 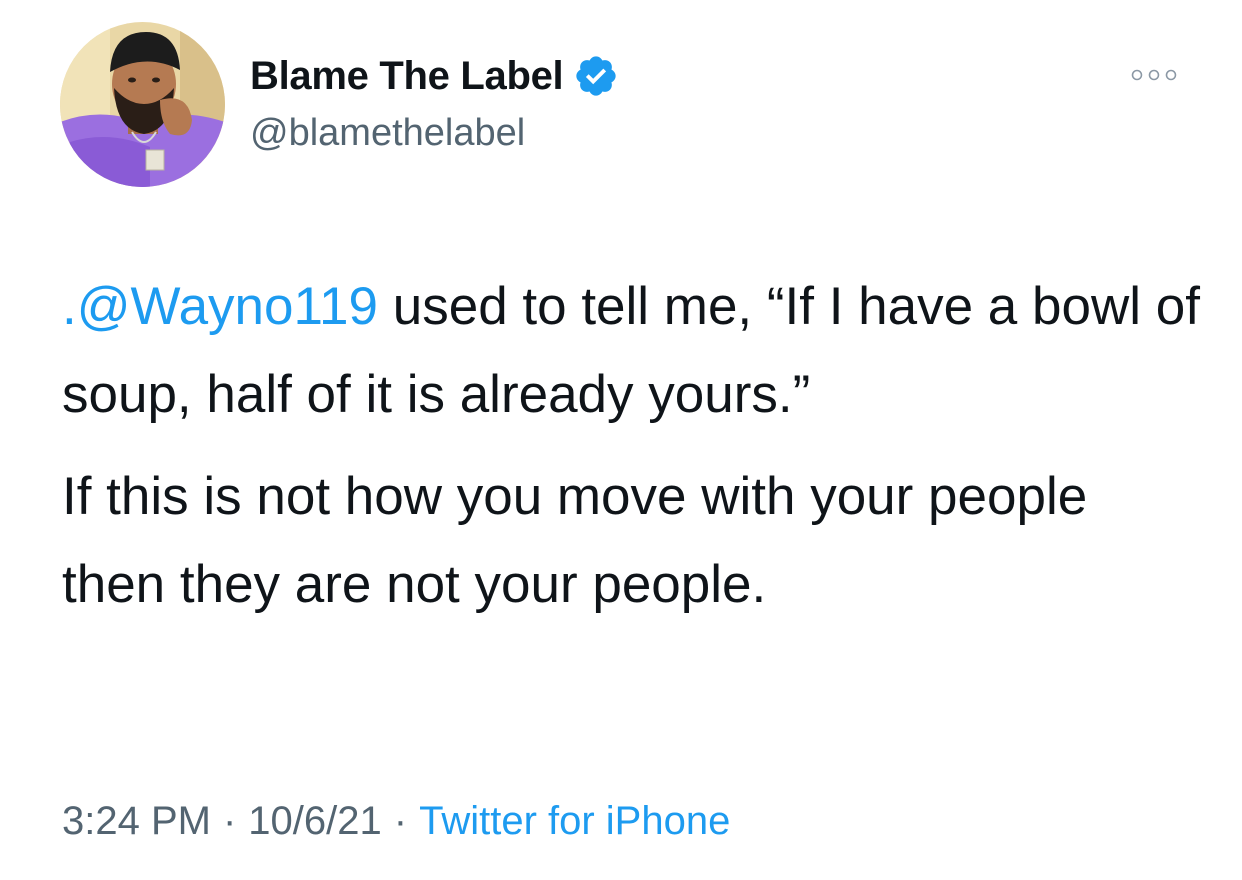 I want to click on author-avatar, so click(x=142, y=104).